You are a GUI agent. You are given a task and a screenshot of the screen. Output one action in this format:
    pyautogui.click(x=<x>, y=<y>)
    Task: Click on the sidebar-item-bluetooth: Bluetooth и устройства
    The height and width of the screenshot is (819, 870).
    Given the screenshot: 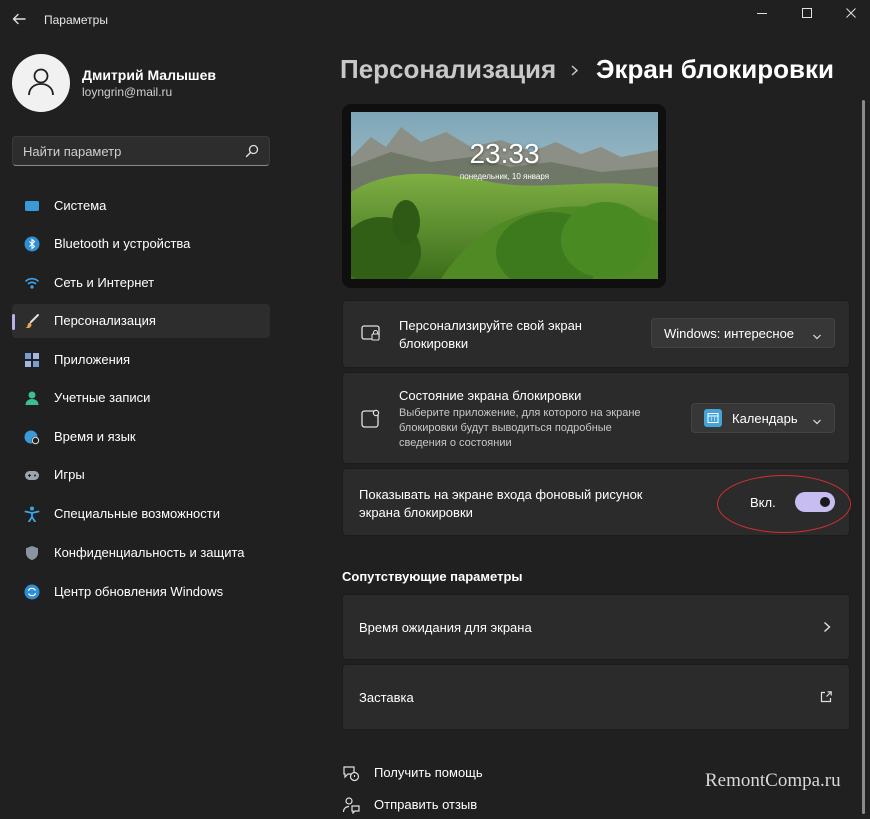 What is the action you would take?
    pyautogui.click(x=141, y=244)
    